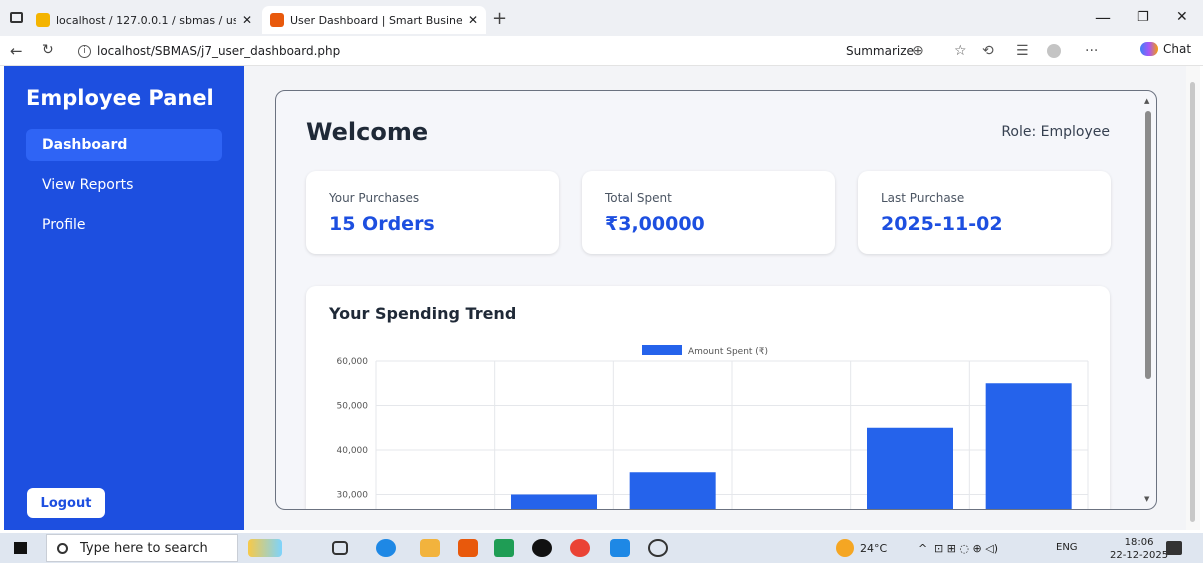 The width and height of the screenshot is (1203, 563). Describe the element at coordinates (64, 225) in the screenshot. I see `sidebar-item-label: Profile` at that location.